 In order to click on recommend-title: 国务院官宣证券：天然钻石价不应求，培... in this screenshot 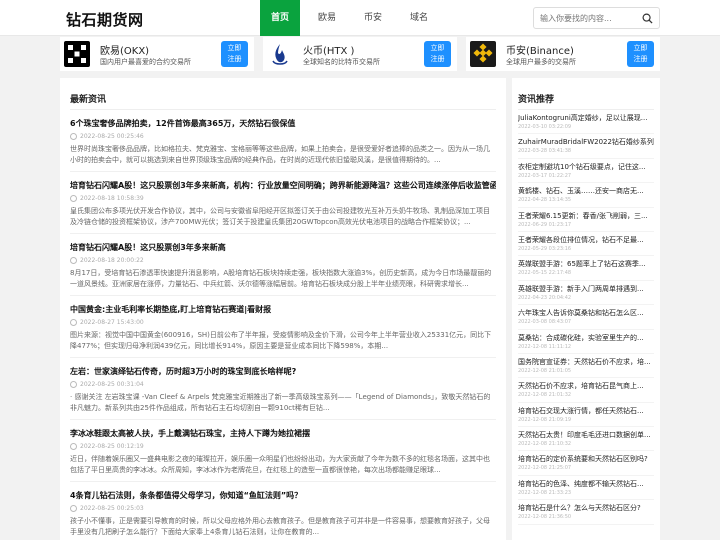, I will do `click(586, 362)`.